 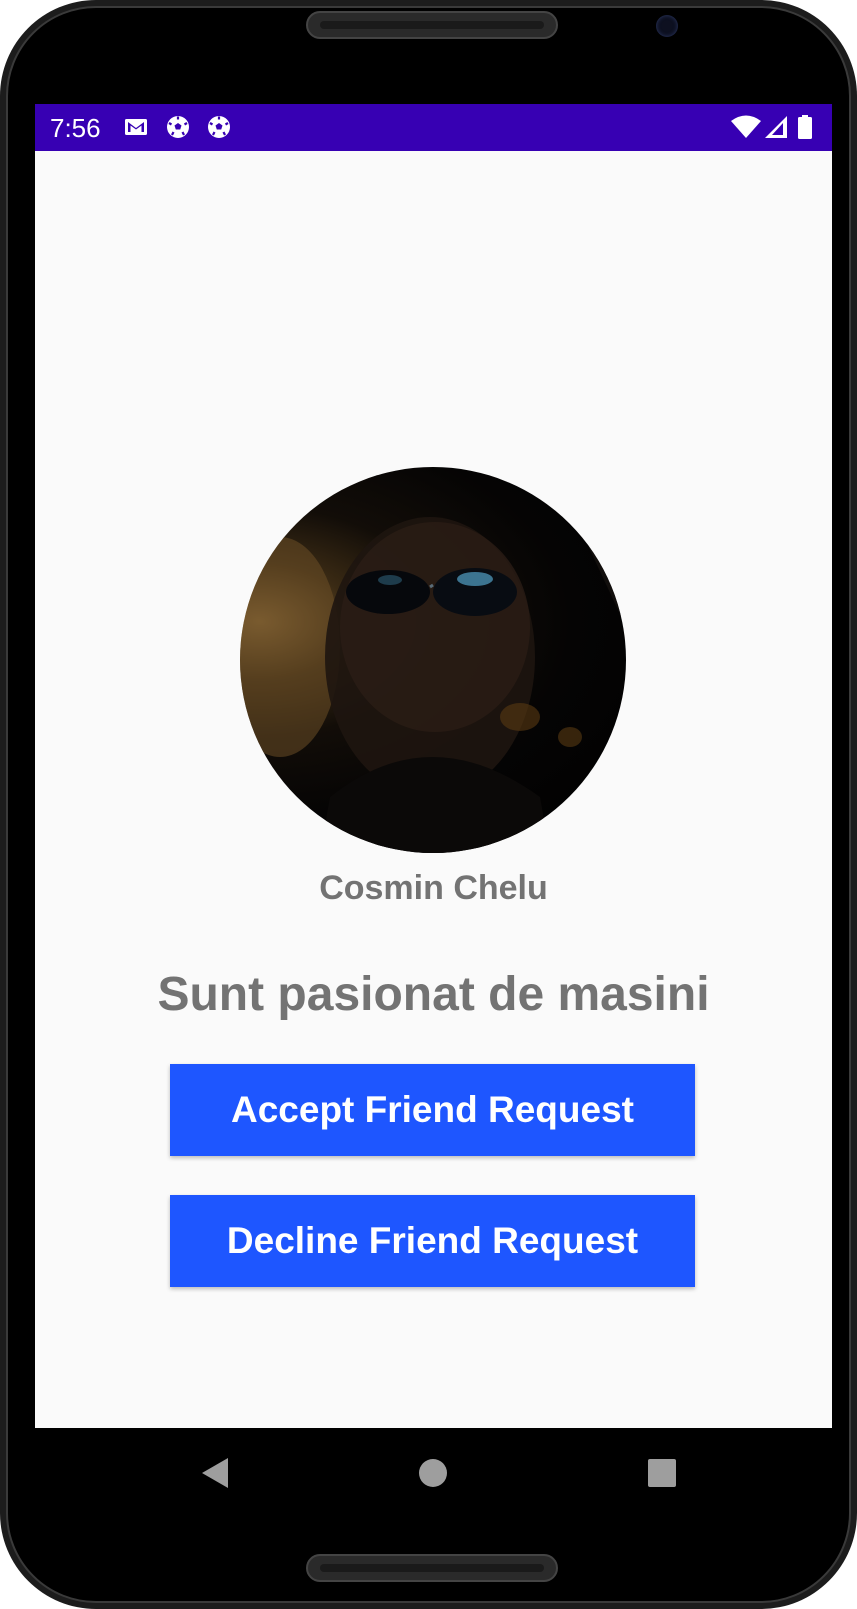 I want to click on back-icon, so click(x=215, y=1473).